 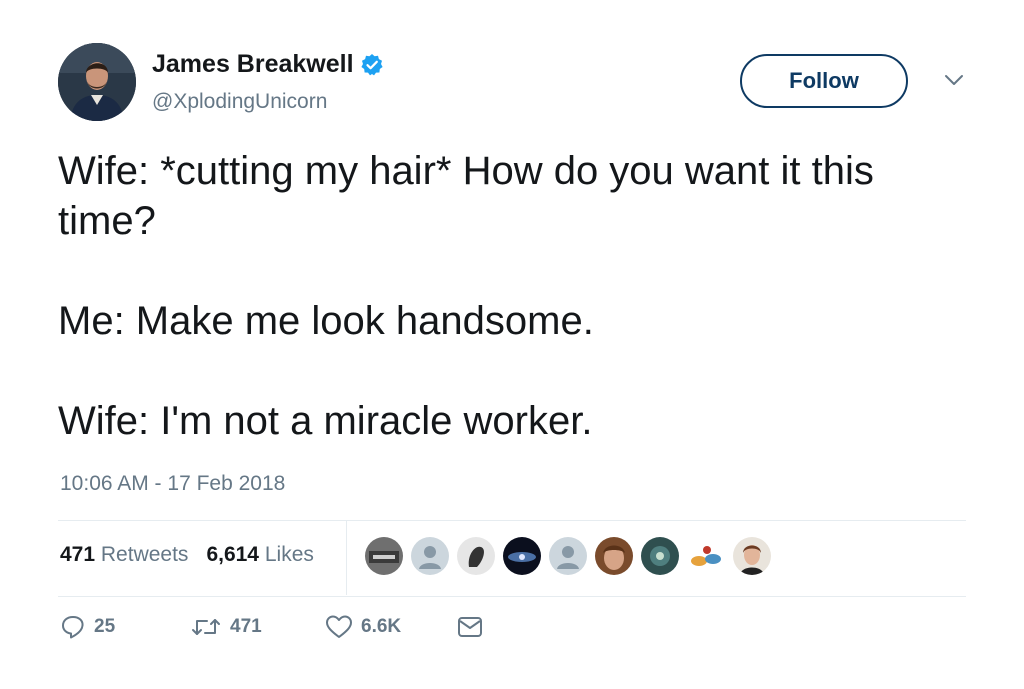 I want to click on likes-count: 6,614, so click(x=232, y=554).